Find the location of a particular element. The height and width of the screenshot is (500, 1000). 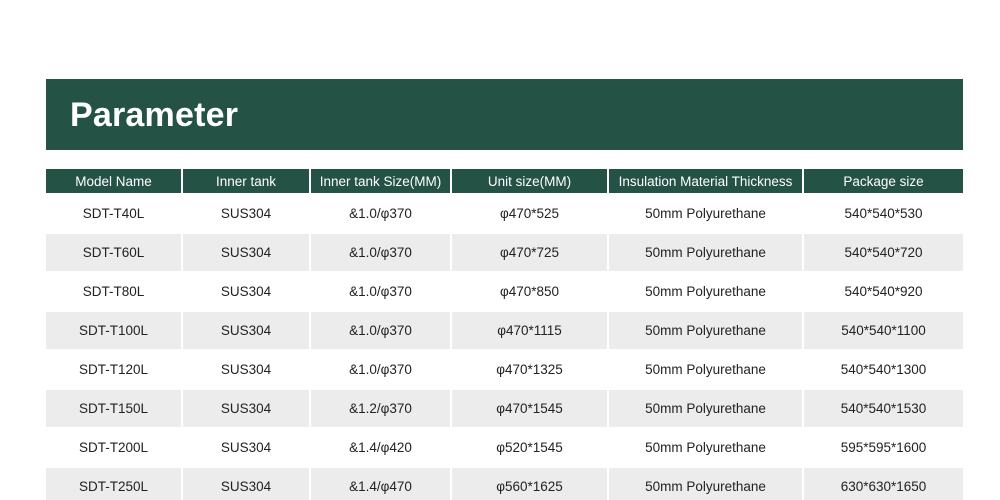

column-header-package-size: Package size is located at coordinates (882, 181).